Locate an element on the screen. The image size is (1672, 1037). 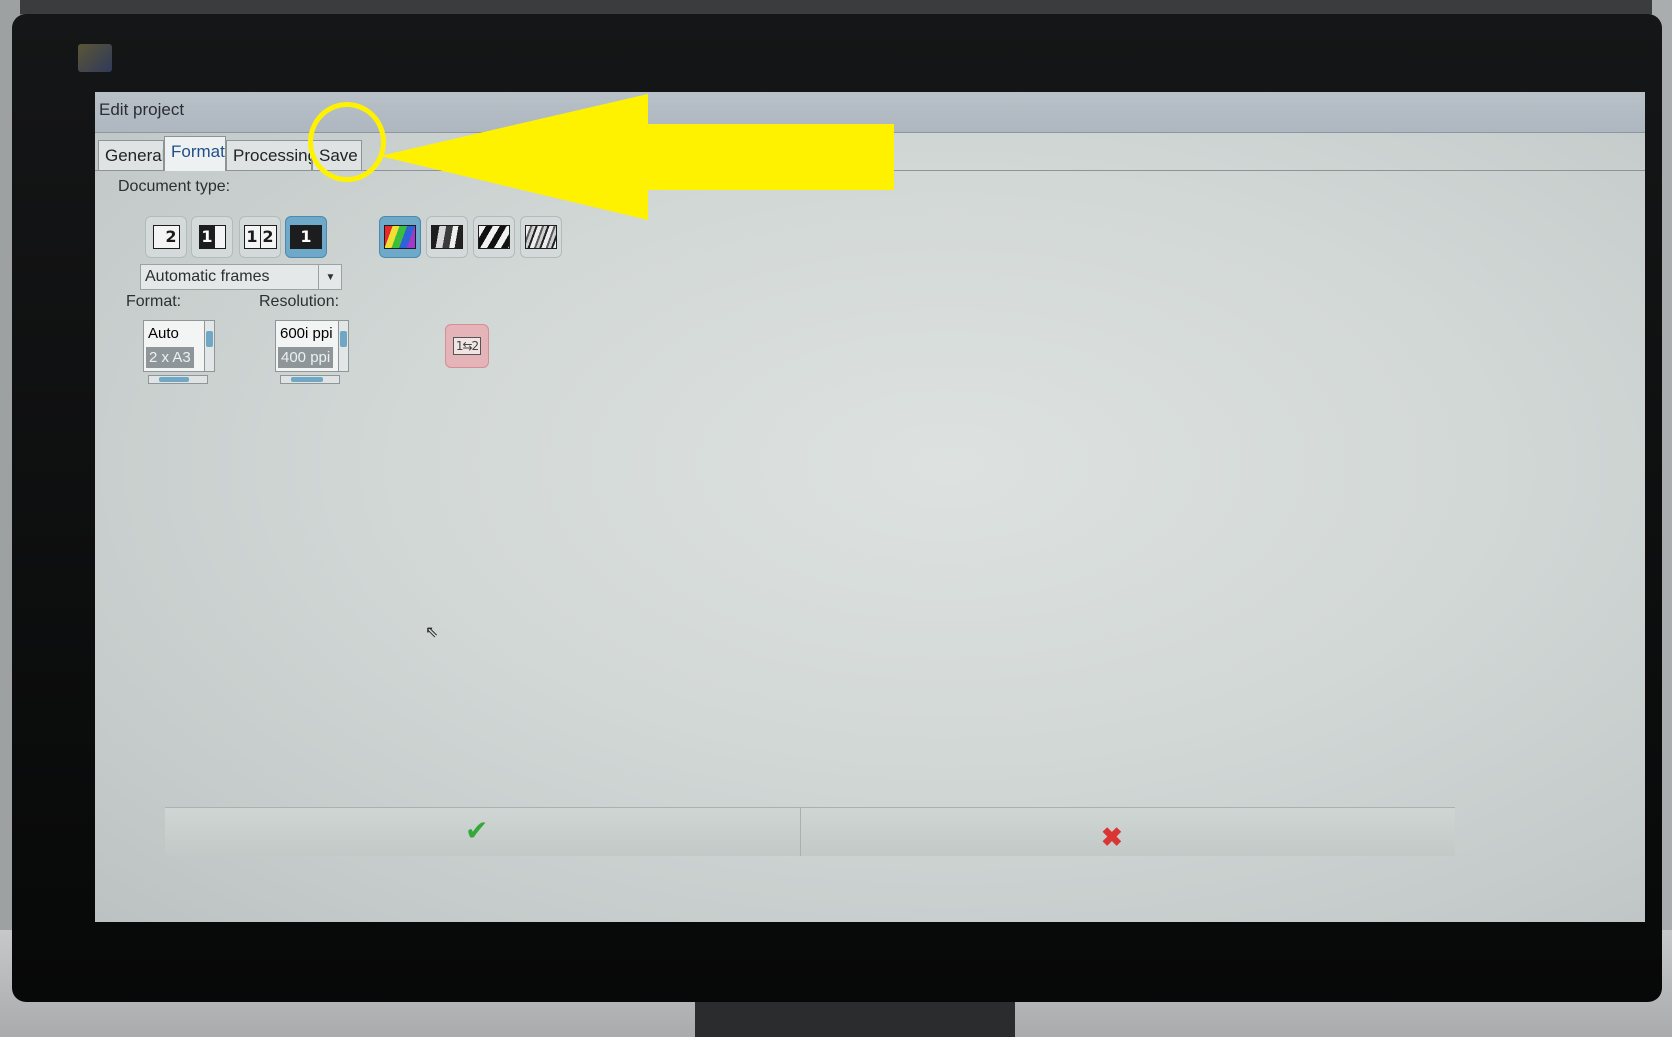
single-page-2-icon: 2 is located at coordinates (166, 237).